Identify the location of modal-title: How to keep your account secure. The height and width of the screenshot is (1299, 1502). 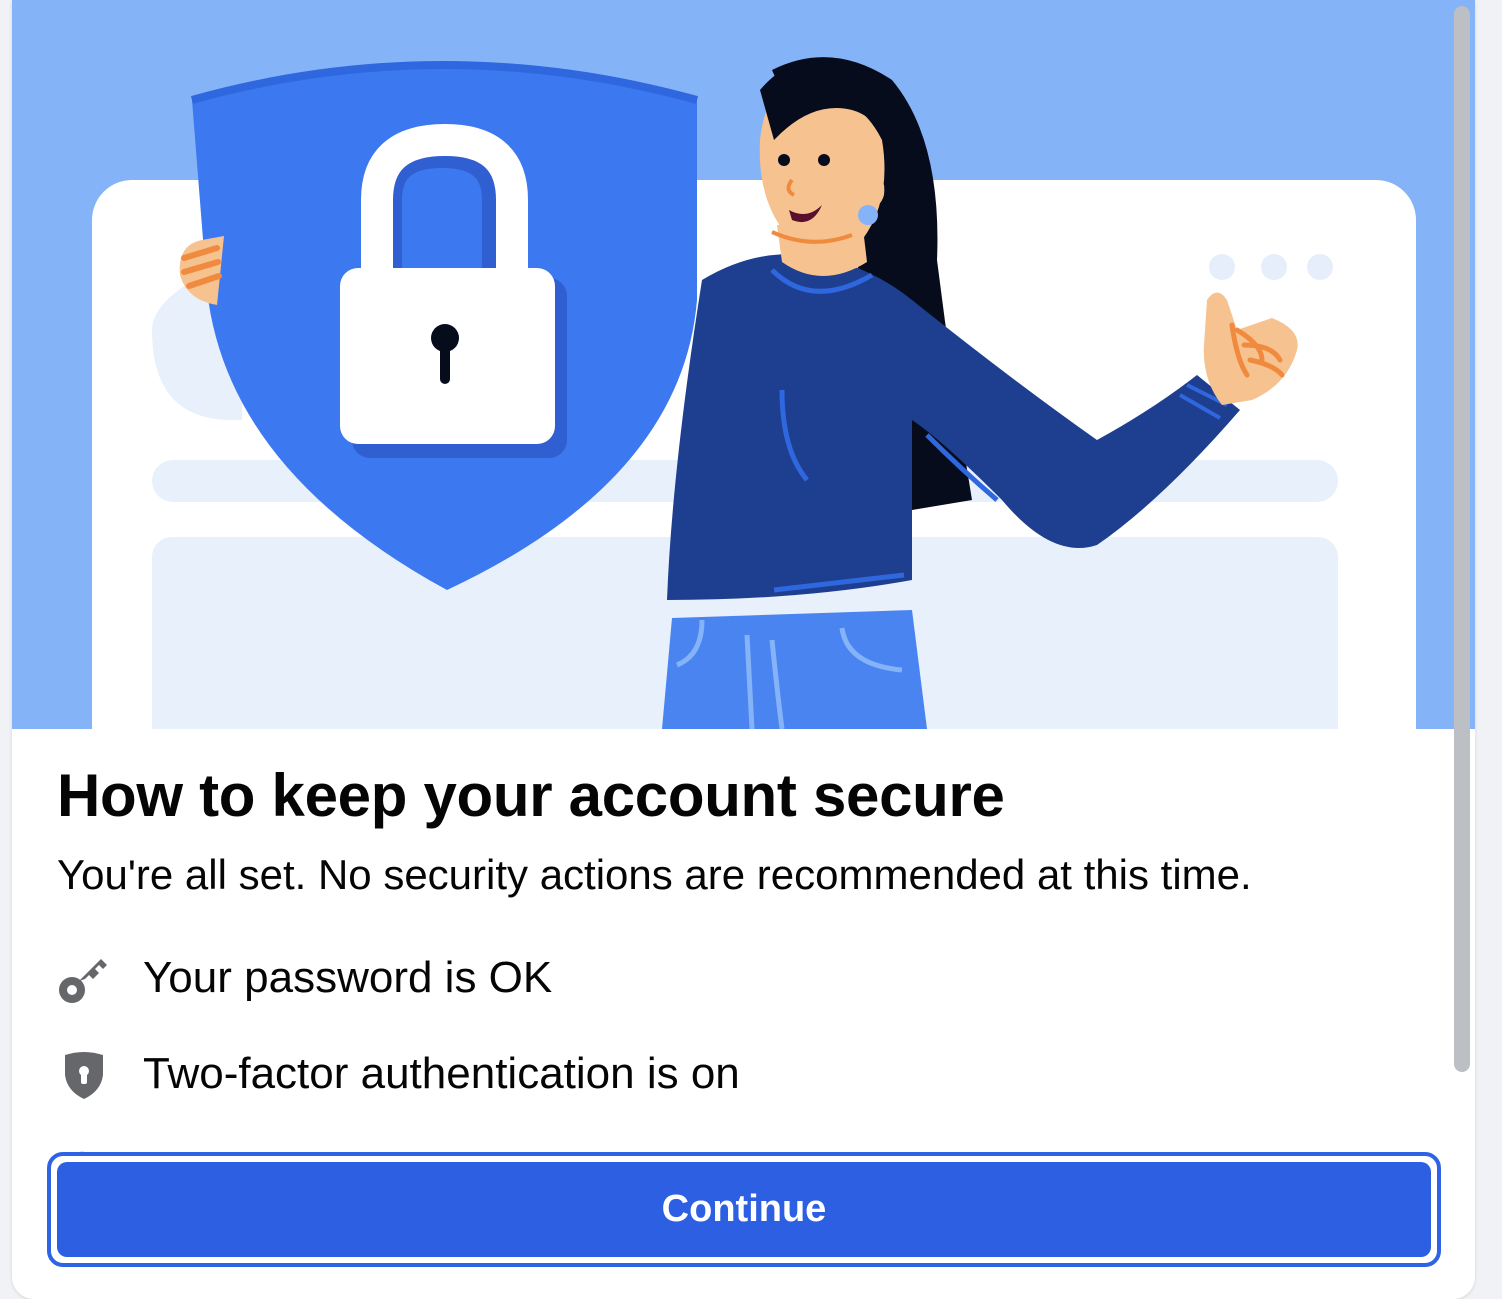
(531, 795).